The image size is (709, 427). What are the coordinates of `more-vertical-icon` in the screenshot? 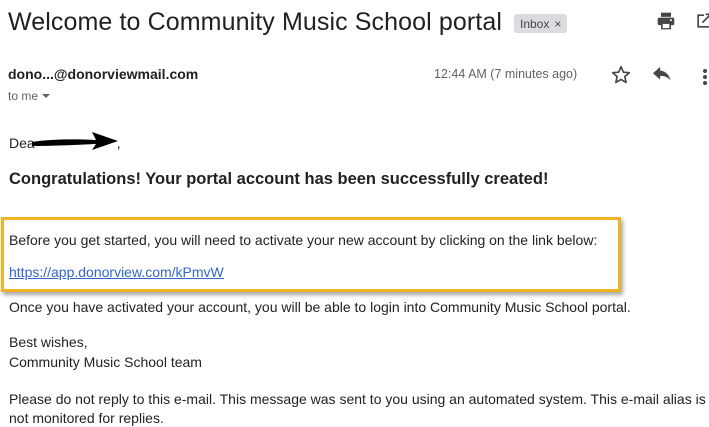 It's located at (705, 77).